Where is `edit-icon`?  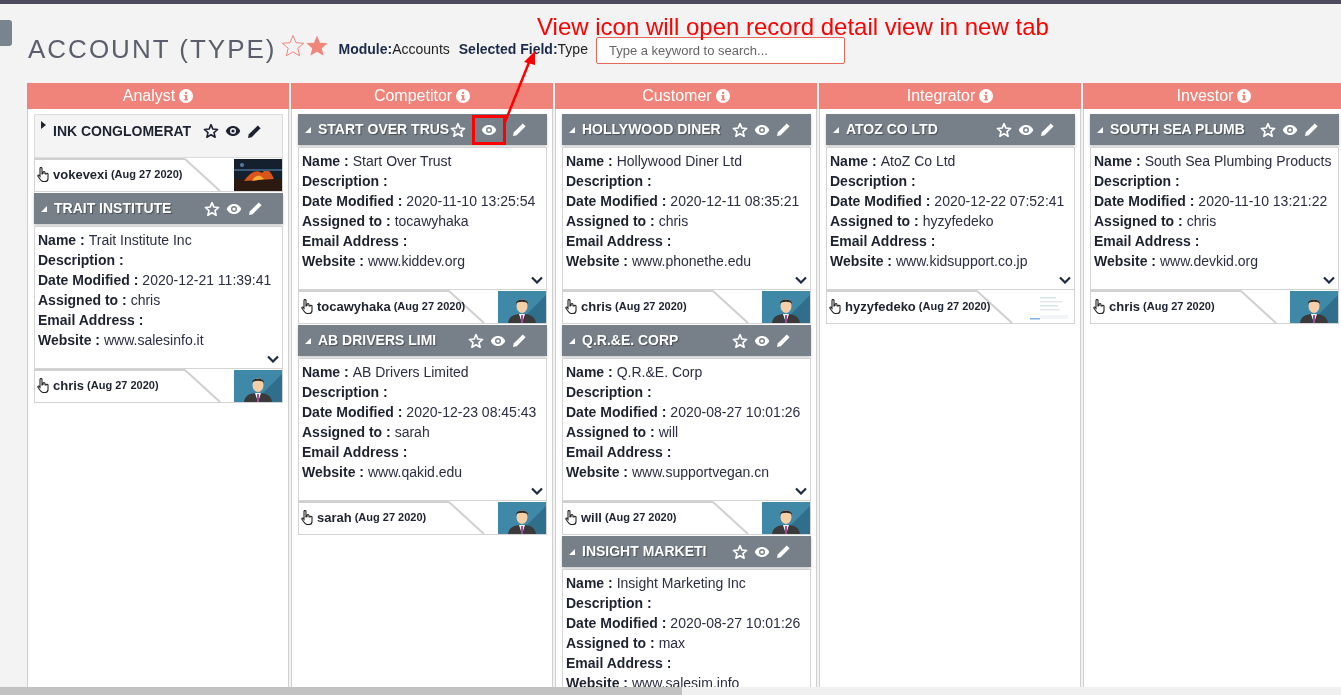
edit-icon is located at coordinates (254, 131).